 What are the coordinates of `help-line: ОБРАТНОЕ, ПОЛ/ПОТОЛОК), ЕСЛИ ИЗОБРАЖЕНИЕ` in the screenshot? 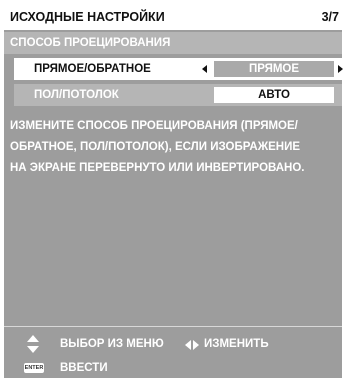 It's located at (155, 147).